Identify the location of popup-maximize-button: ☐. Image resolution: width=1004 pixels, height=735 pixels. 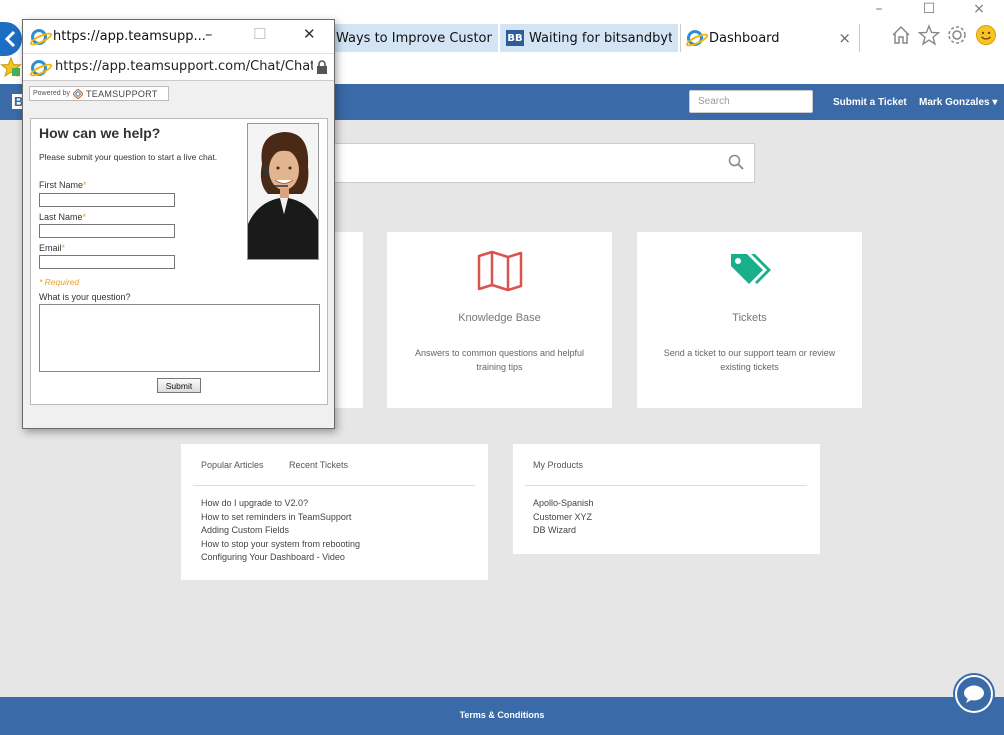
(260, 34).